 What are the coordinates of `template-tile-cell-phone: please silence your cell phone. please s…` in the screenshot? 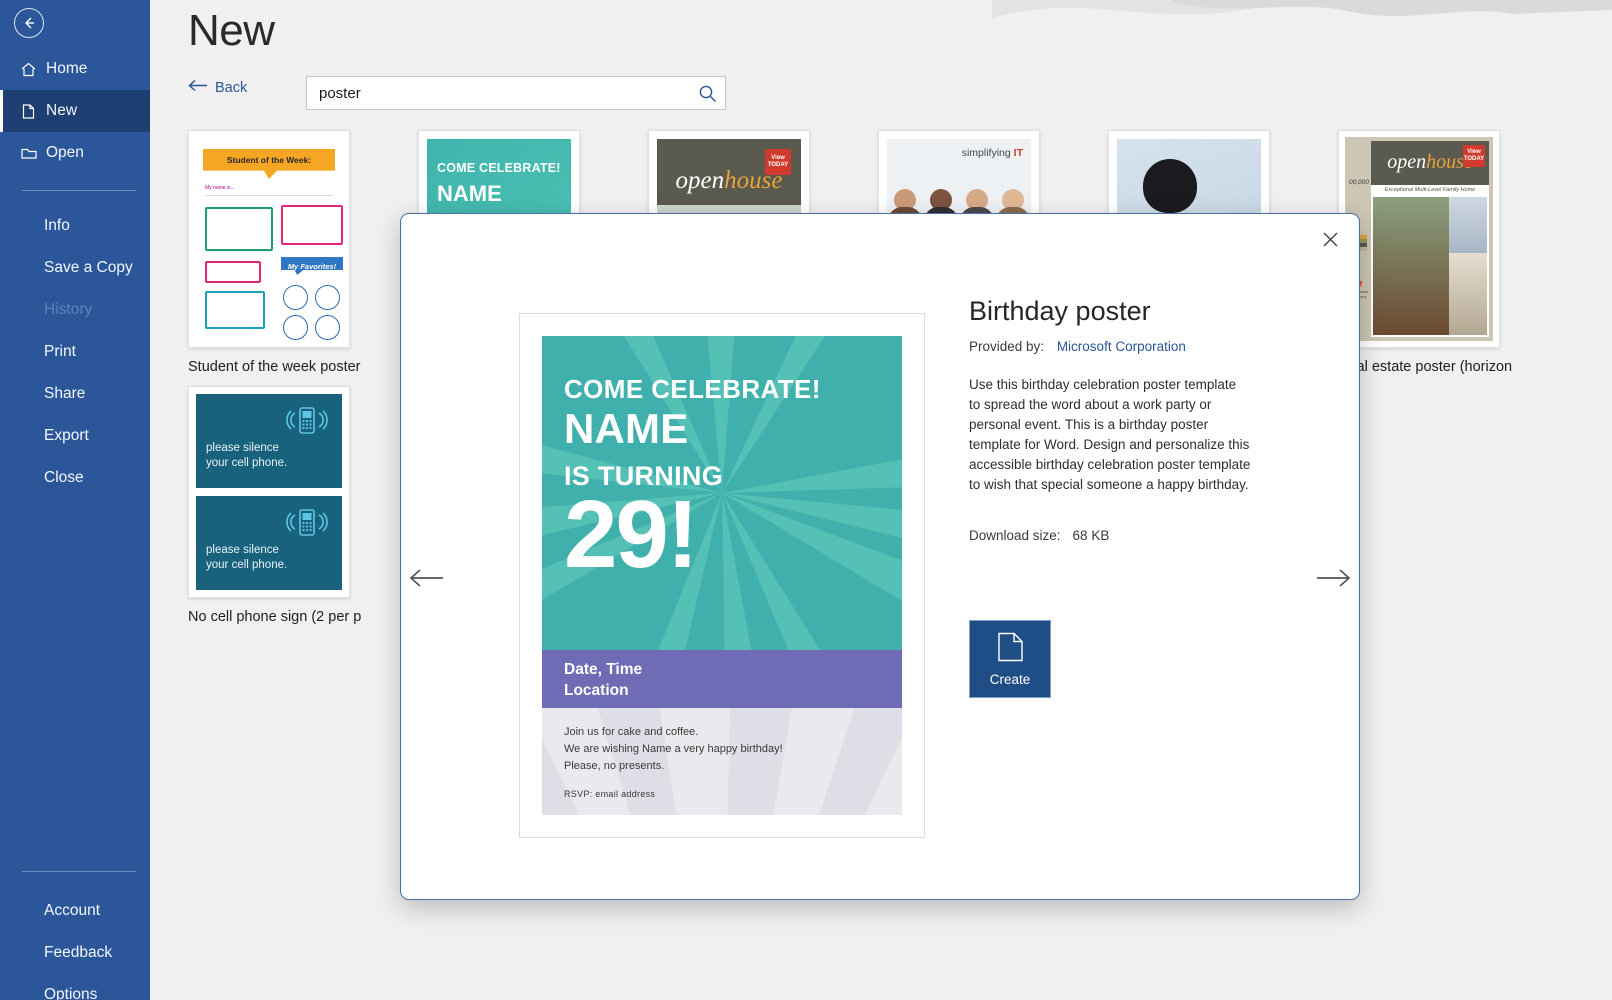 It's located at (275, 505).